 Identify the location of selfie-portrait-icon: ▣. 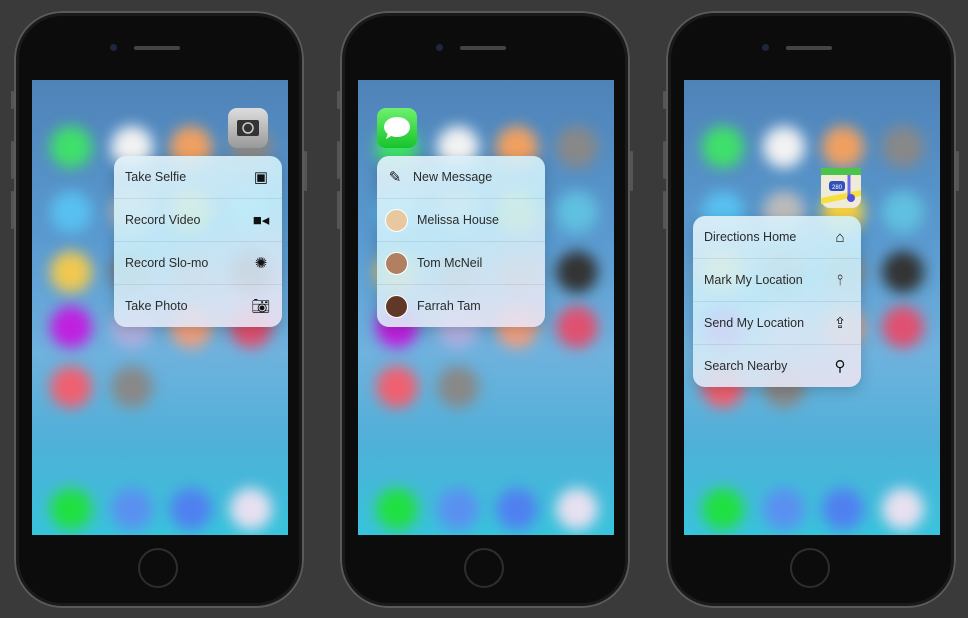
(261, 177).